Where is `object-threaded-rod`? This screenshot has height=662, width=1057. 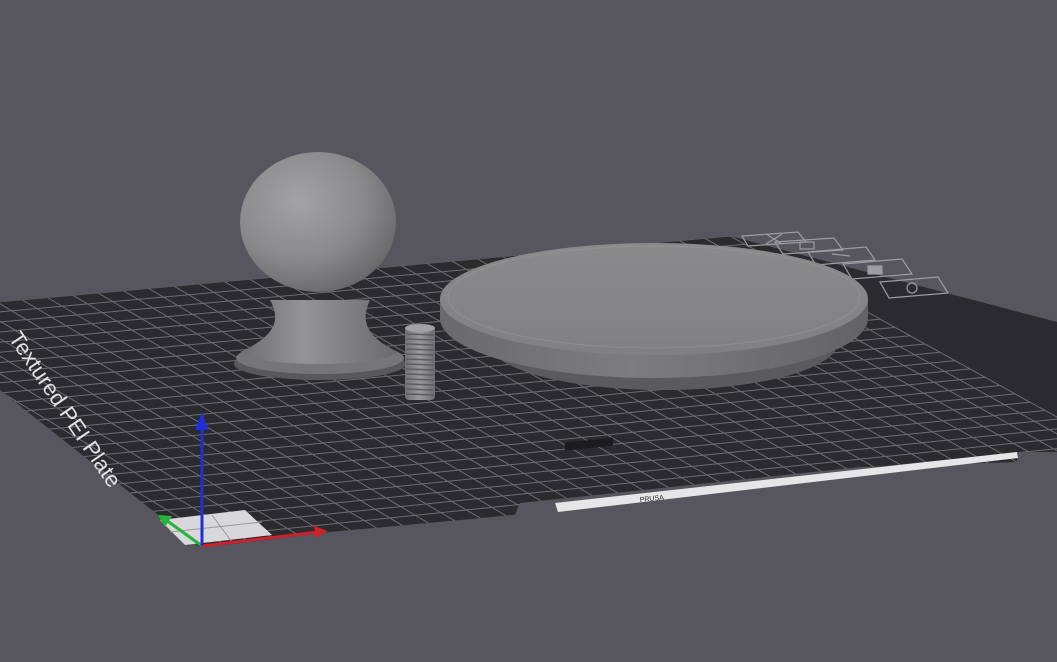
object-threaded-rod is located at coordinates (420, 362).